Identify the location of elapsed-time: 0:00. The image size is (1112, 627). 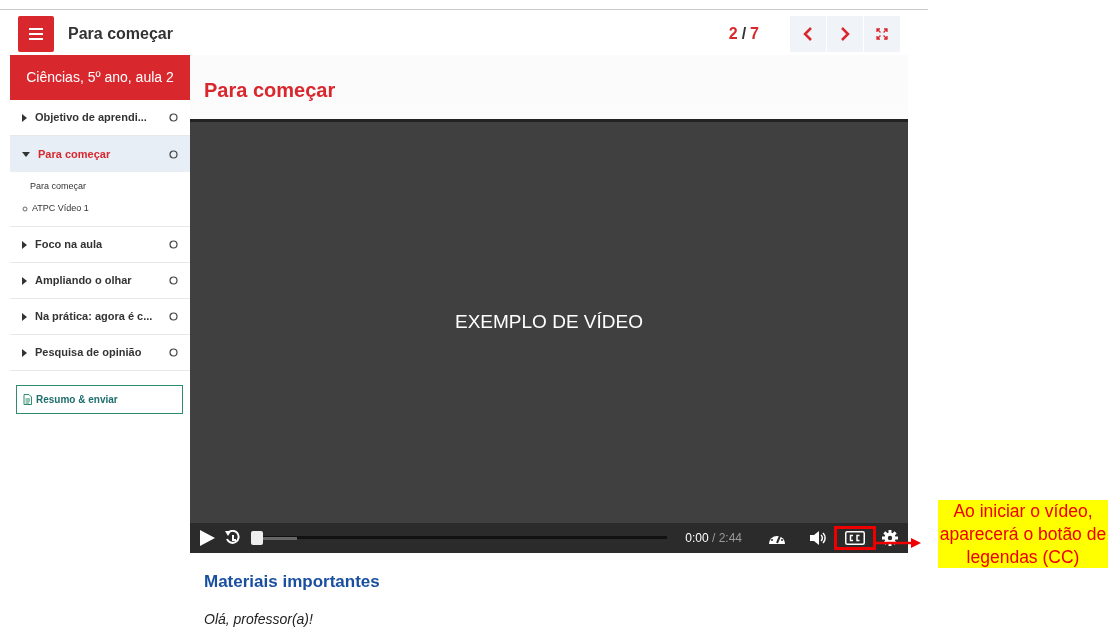
(697, 538).